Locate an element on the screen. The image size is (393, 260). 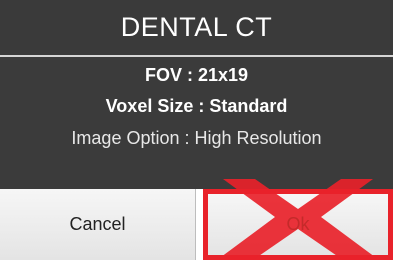
ok-button: Ok is located at coordinates (298, 224).